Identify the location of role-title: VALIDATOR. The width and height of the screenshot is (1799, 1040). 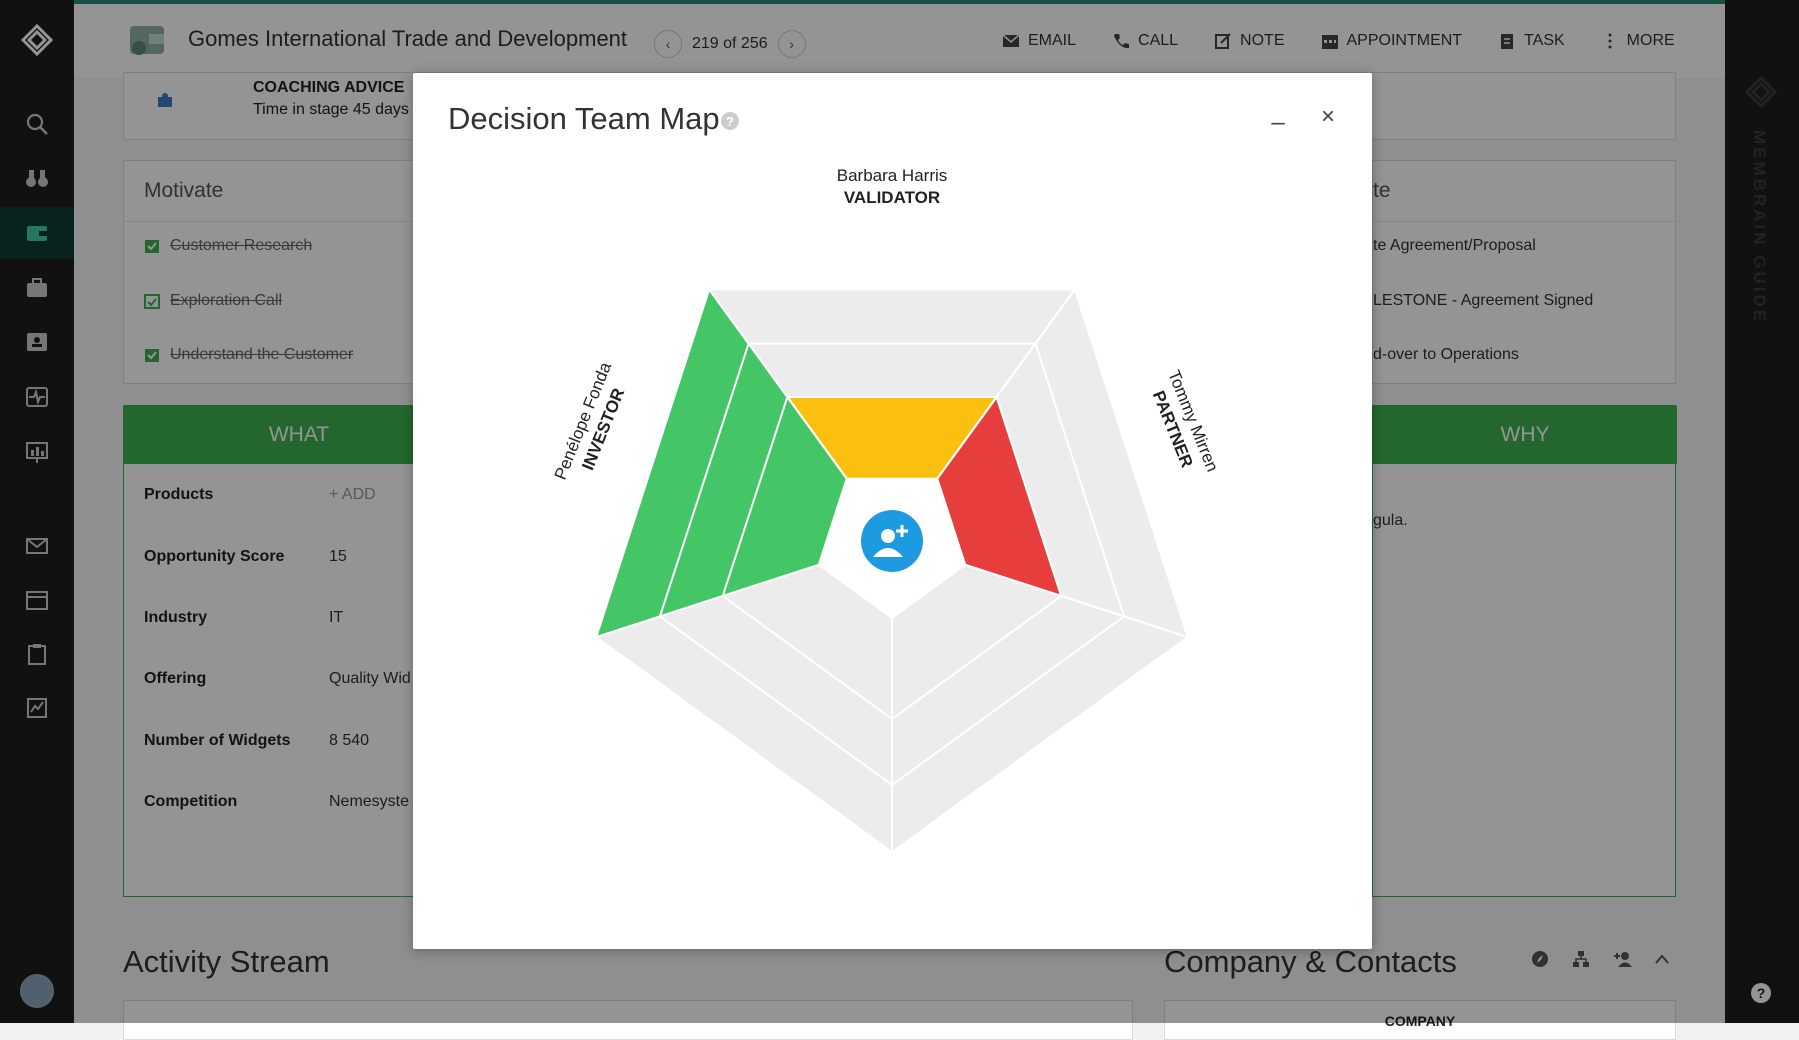
(892, 197).